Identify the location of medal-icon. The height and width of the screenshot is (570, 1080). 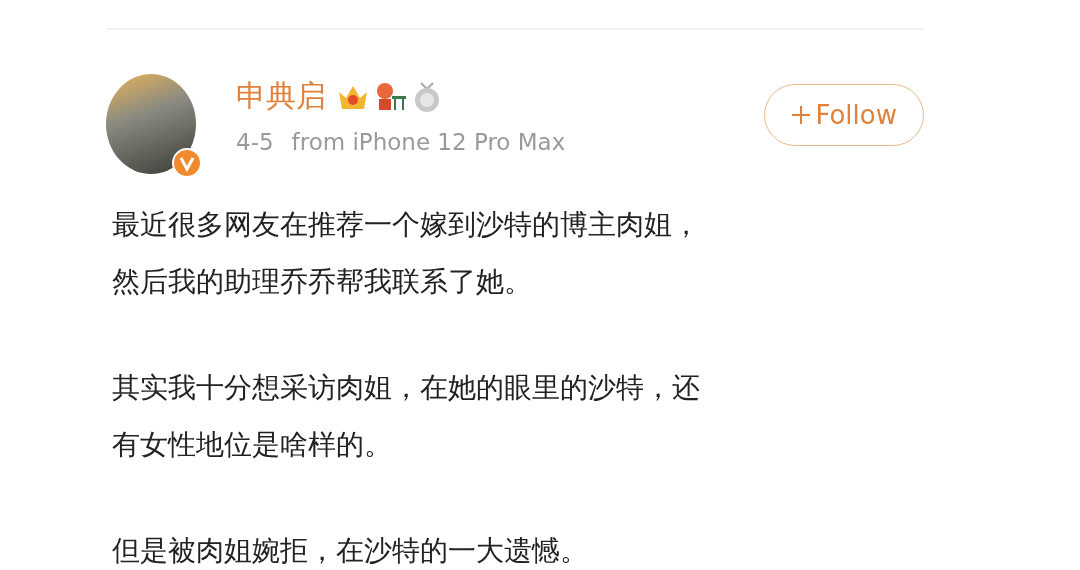
(427, 96).